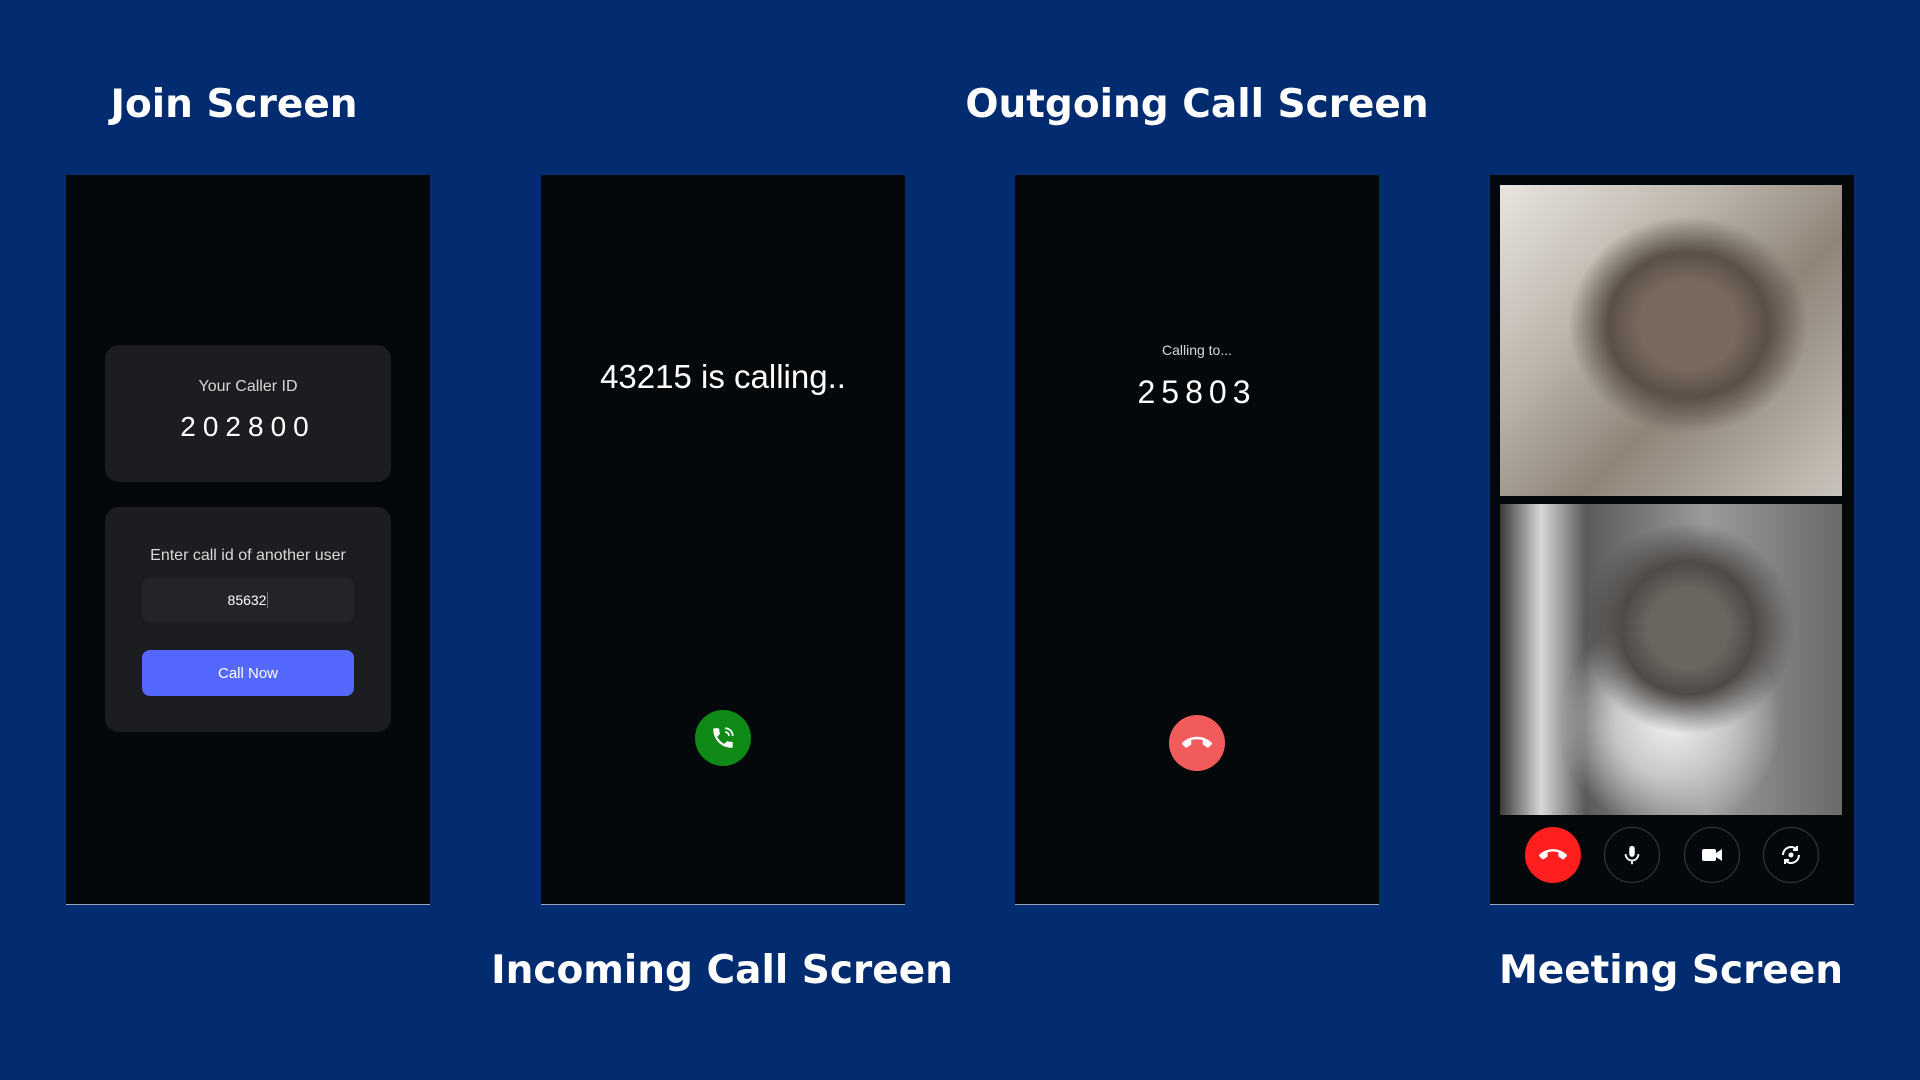 Image resolution: width=1920 pixels, height=1080 pixels. I want to click on call-id-input-value: 85632, so click(247, 600).